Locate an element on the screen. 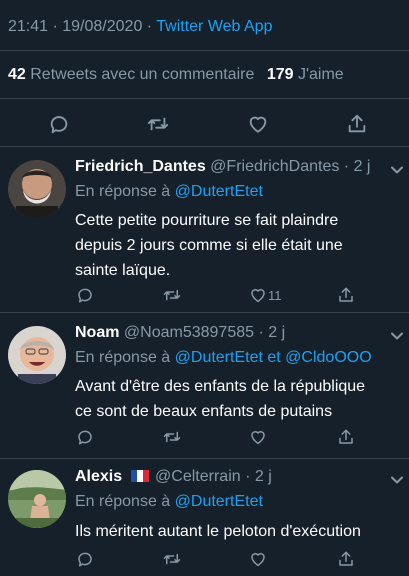 This screenshot has width=409, height=576. retweets-stat: 42 Retweets avec un commentaire is located at coordinates (131, 74).